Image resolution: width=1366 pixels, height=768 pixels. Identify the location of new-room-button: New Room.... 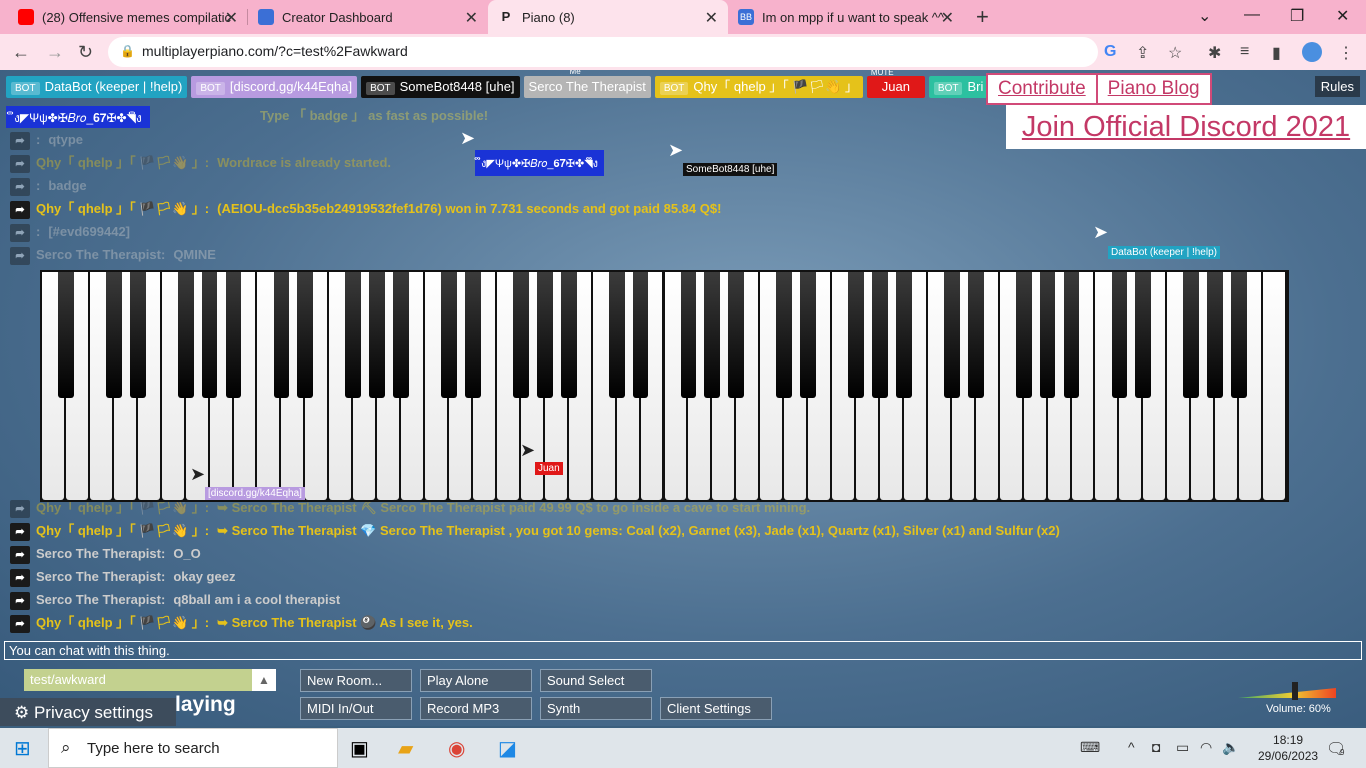
(356, 680).